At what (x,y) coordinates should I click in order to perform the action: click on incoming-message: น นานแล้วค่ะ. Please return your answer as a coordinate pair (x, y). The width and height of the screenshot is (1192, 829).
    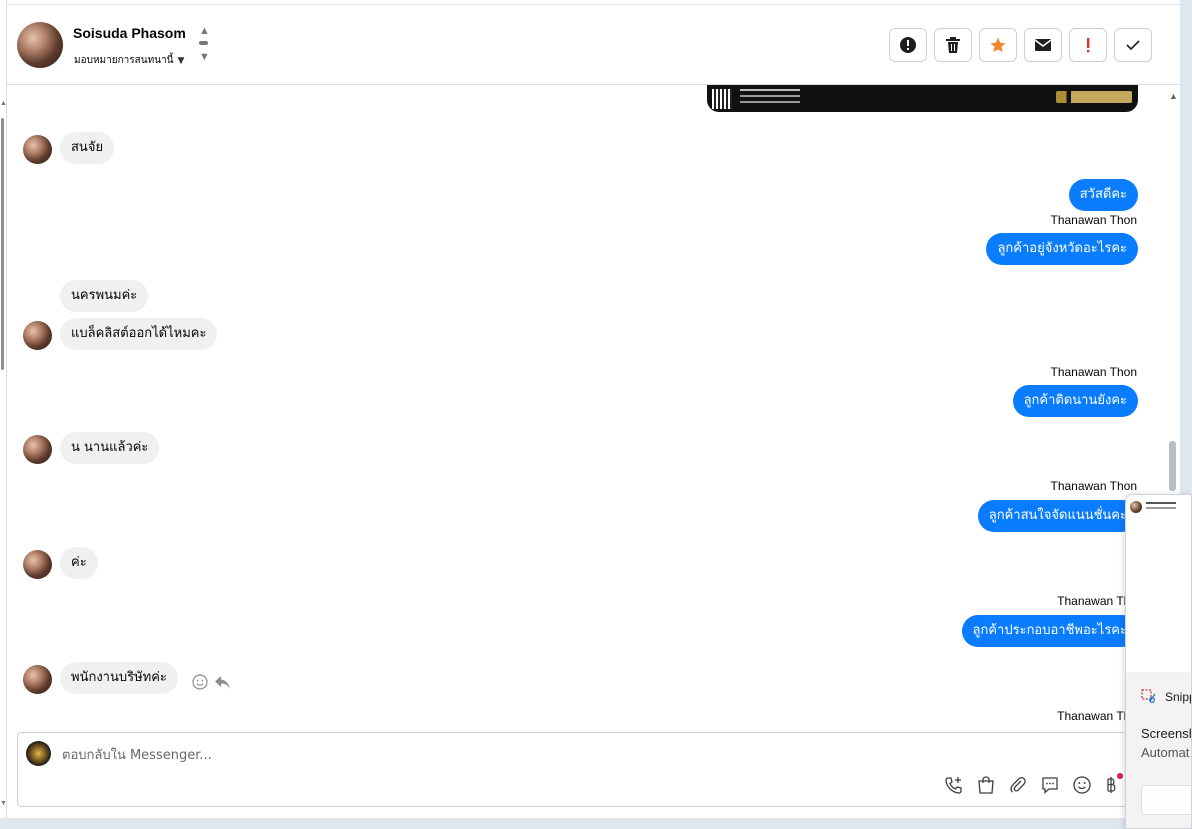
    Looking at the image, I should click on (110, 448).